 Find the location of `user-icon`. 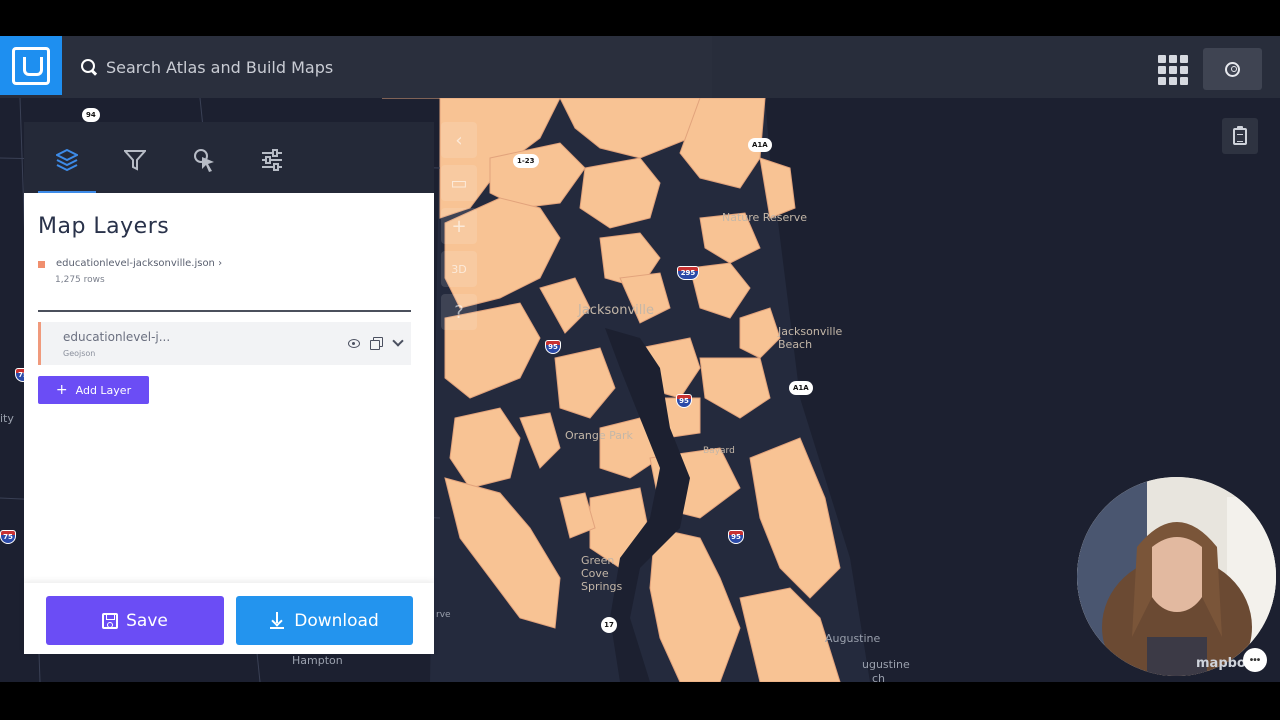

user-icon is located at coordinates (1232, 69).